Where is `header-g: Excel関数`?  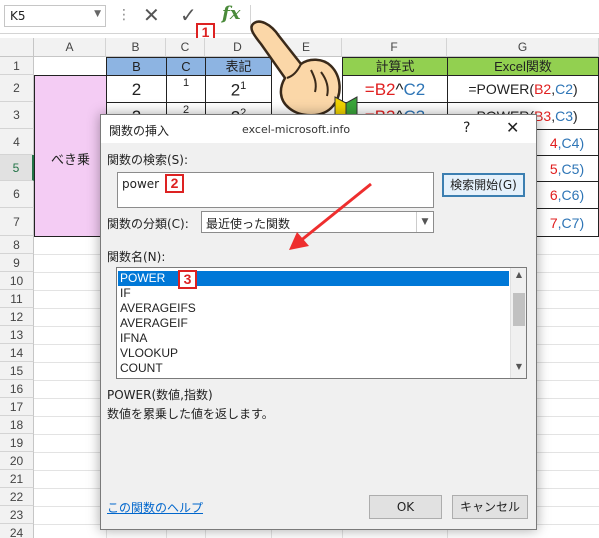 header-g: Excel関数 is located at coordinates (523, 66).